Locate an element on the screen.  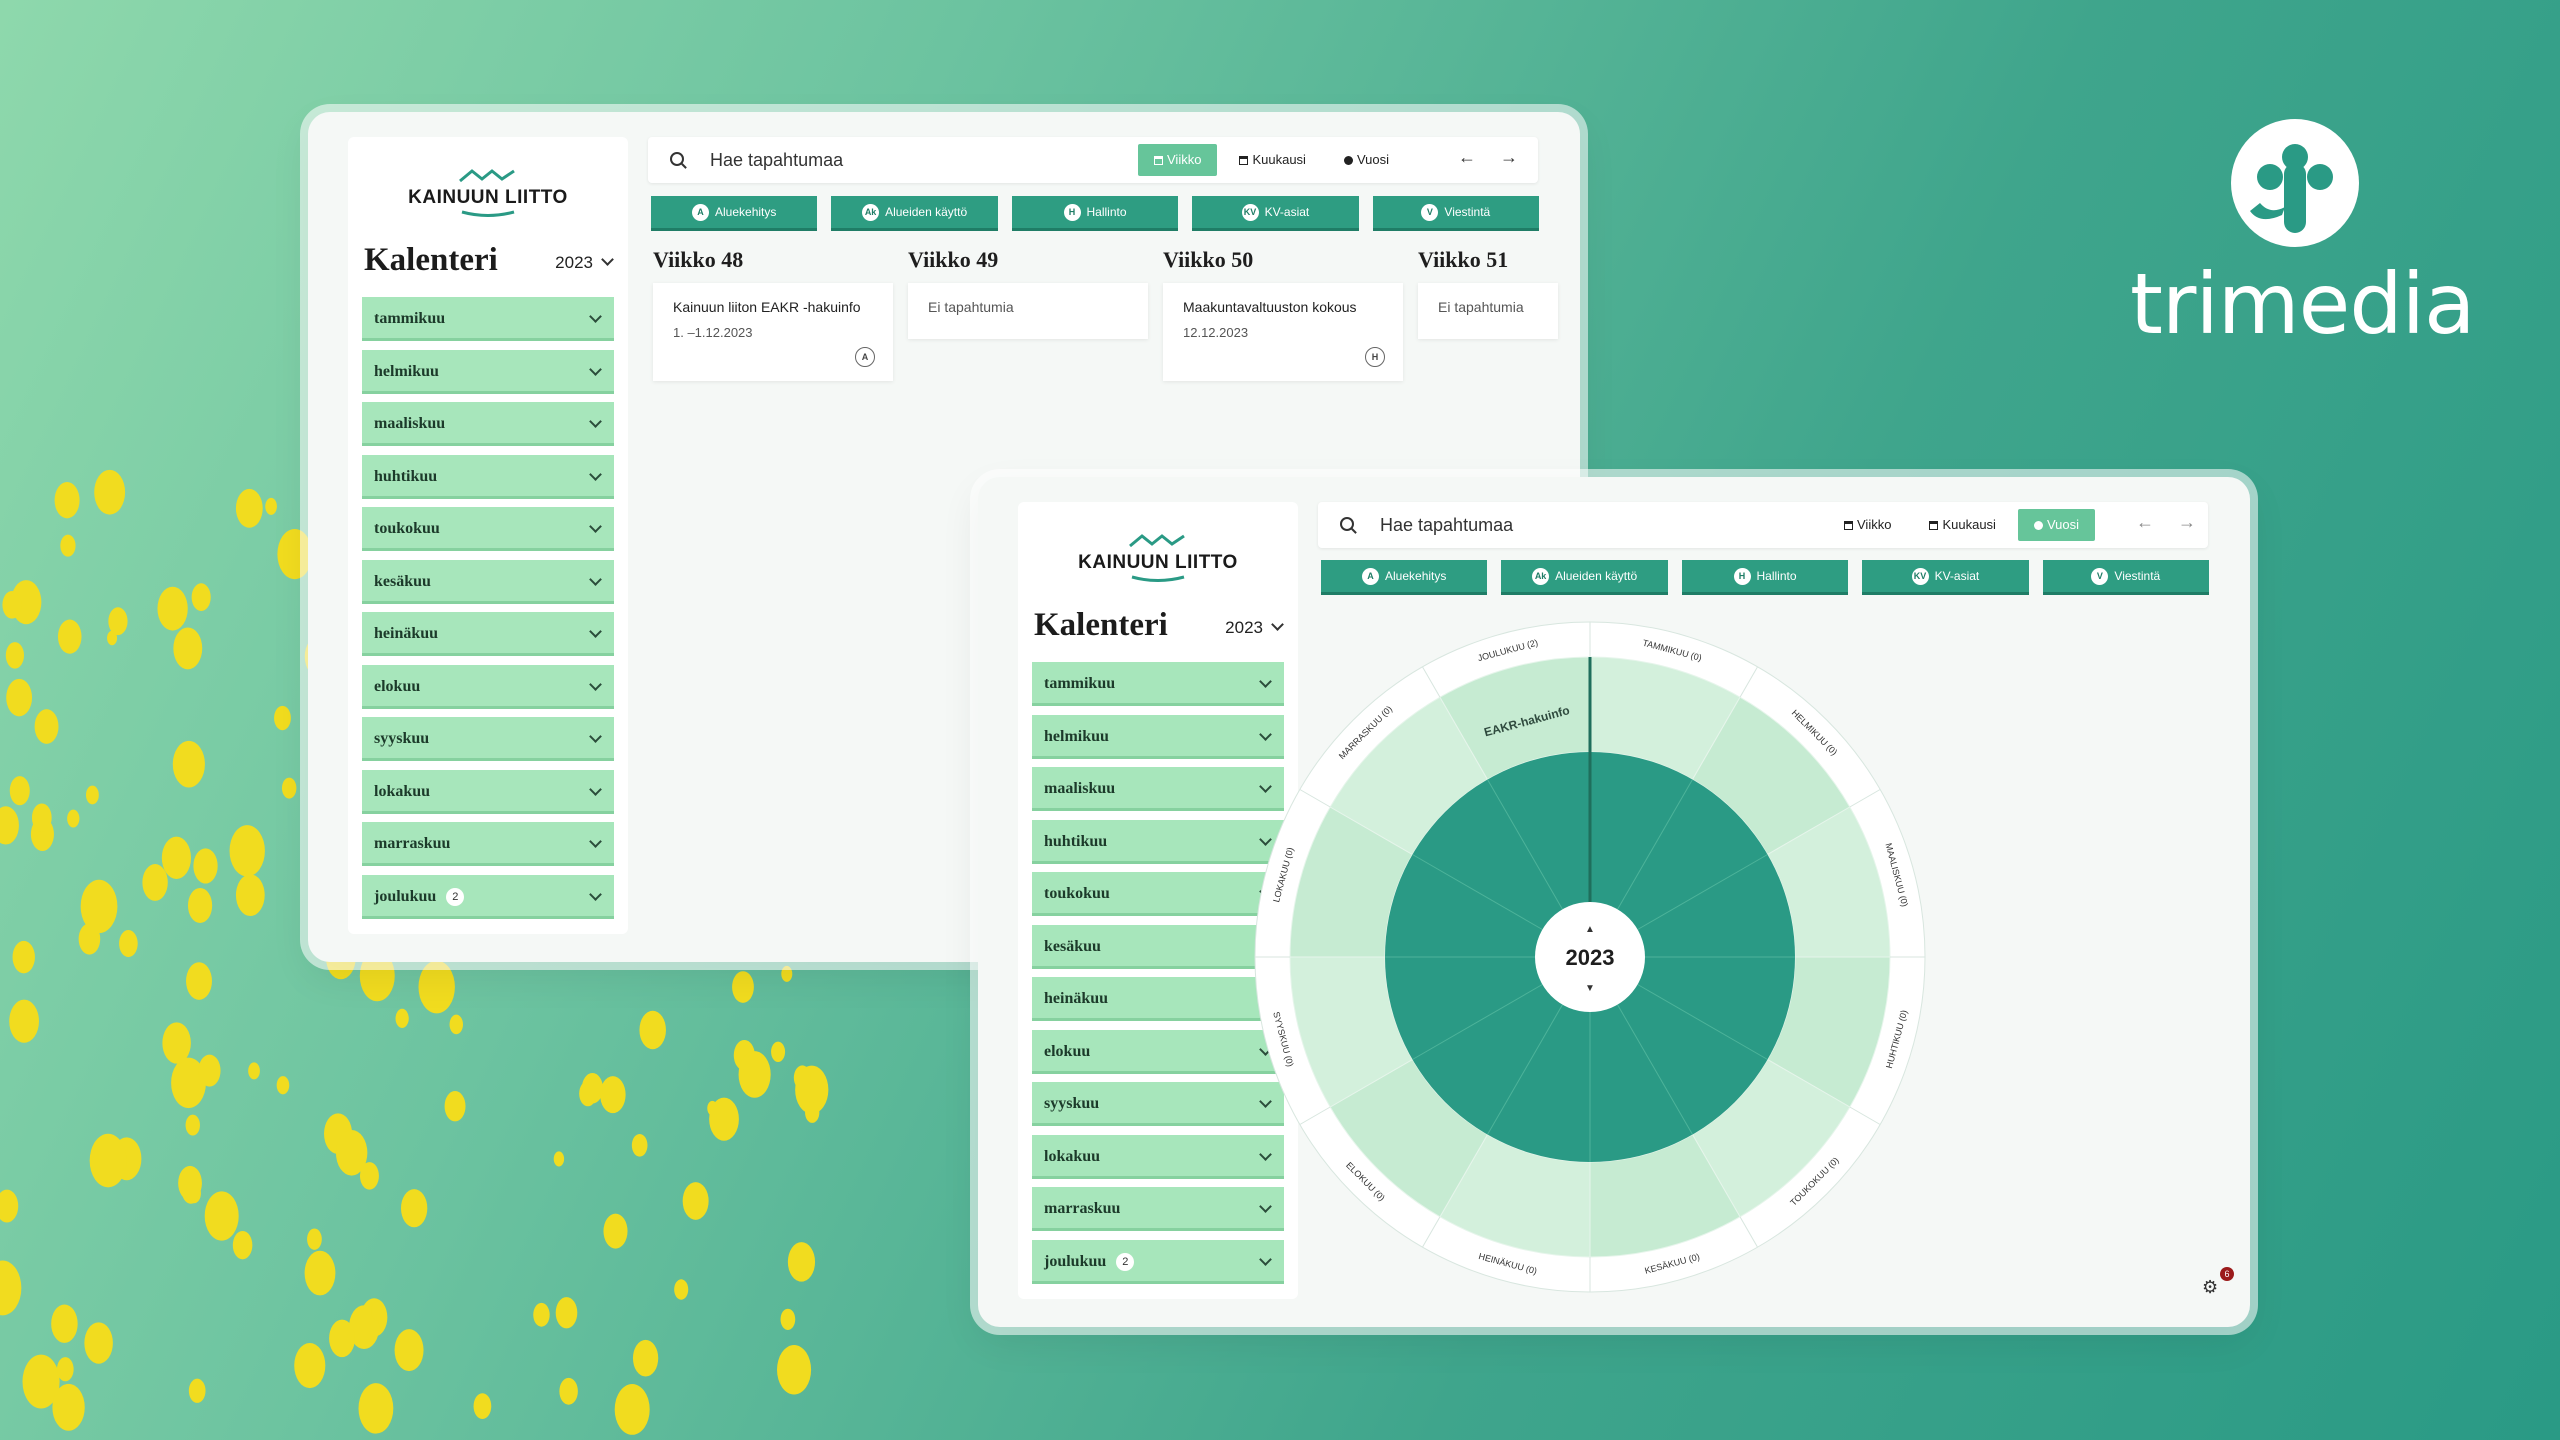
category-label: Alueiden käyttö is located at coordinates (926, 212).